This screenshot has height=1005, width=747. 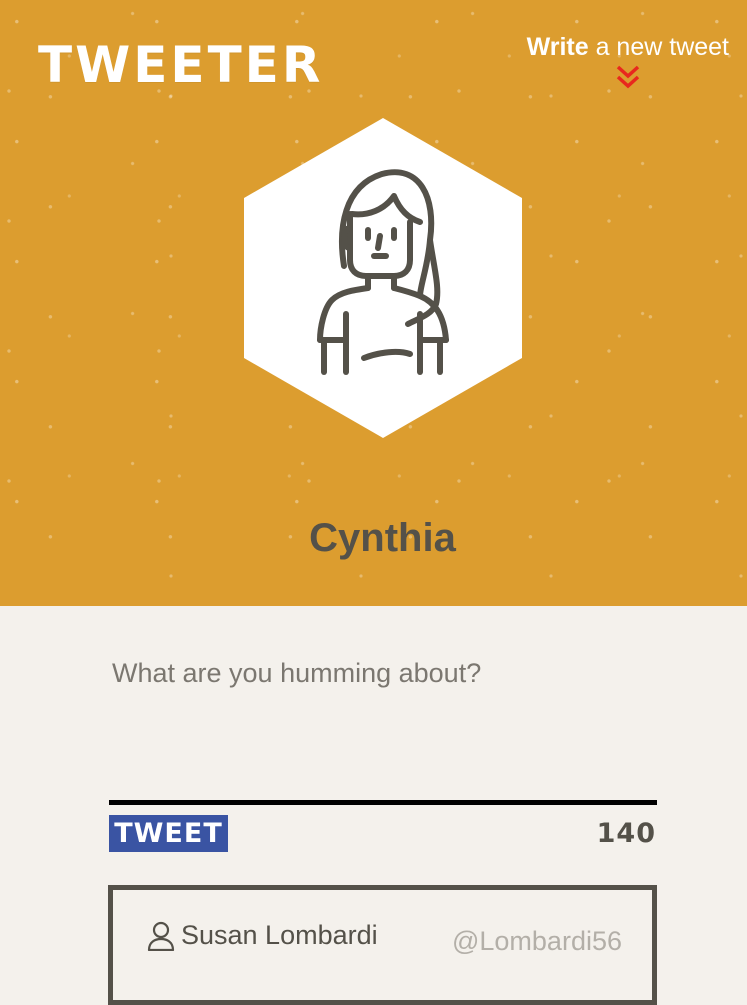 What do you see at coordinates (658, 47) in the screenshot?
I see `write-link-rest: a new tweet` at bounding box center [658, 47].